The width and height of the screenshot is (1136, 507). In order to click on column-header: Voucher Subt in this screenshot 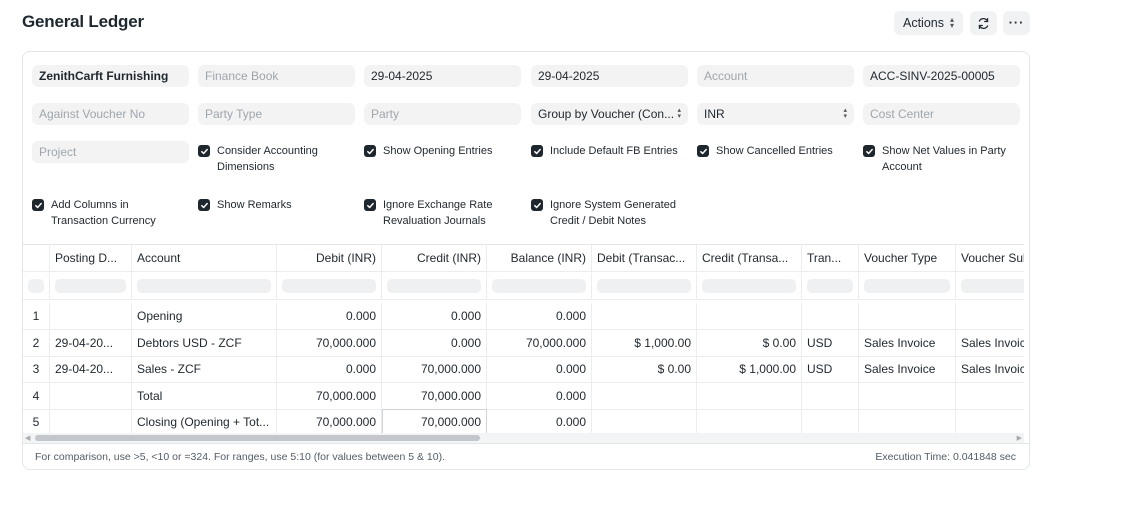, I will do `click(990, 258)`.